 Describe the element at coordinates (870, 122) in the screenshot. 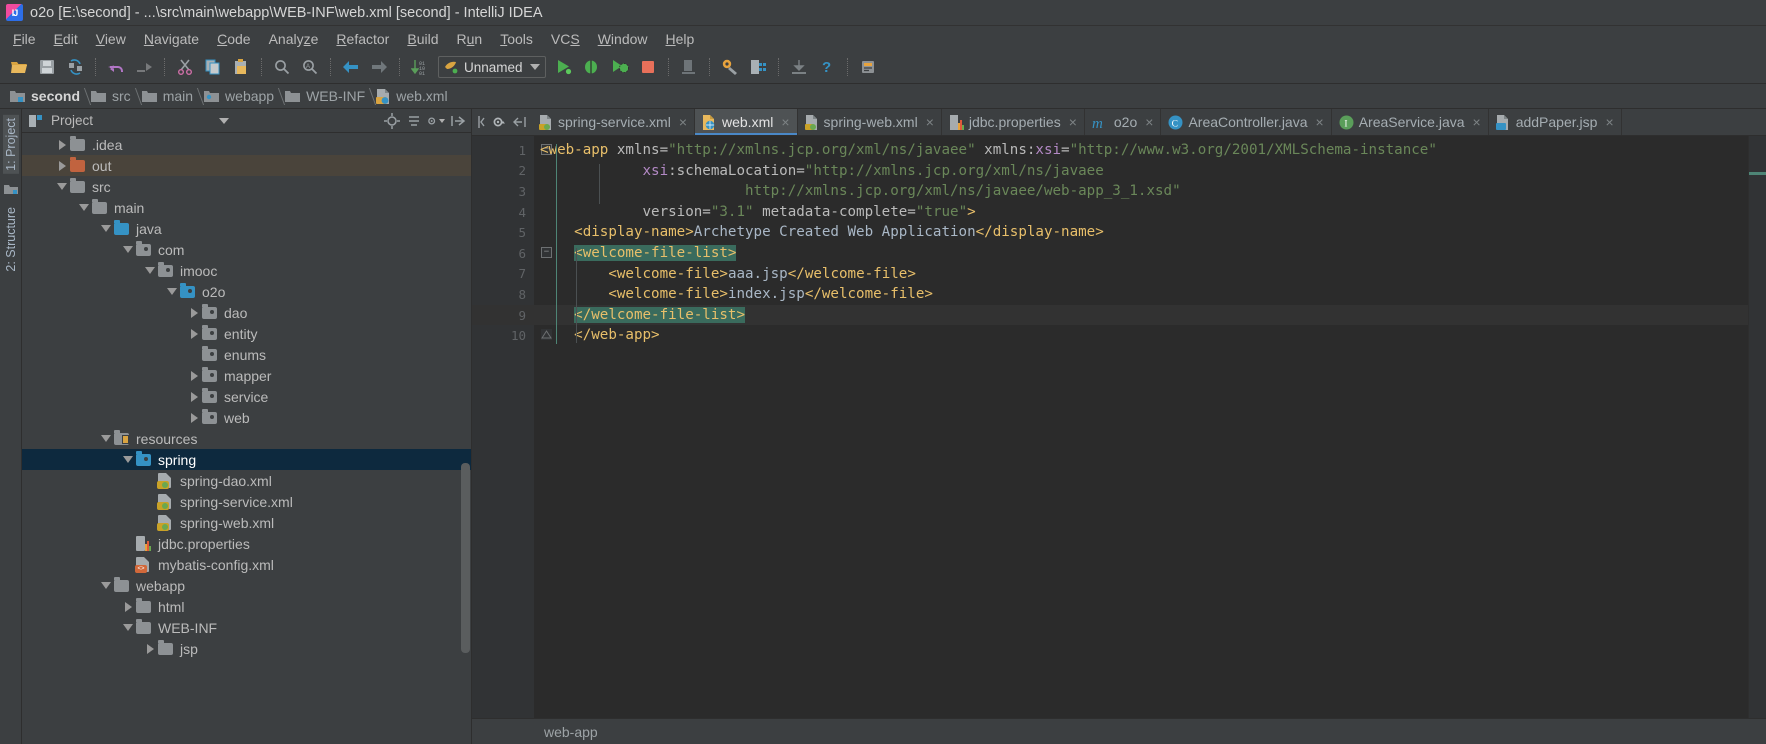

I see `editor-tab-spring-web-xml: spring-web.xml ×` at that location.